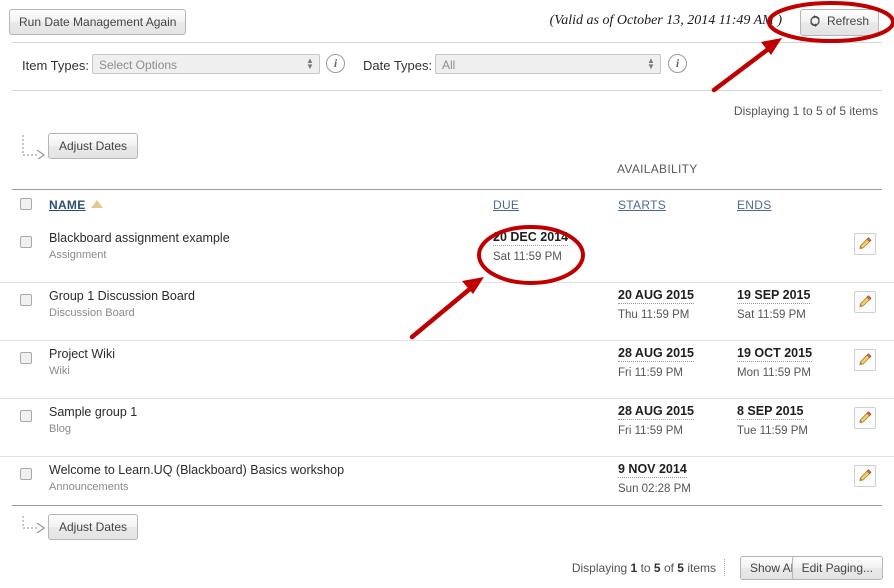 The height and width of the screenshot is (588, 894). I want to click on item-type: Assignment, so click(78, 255).